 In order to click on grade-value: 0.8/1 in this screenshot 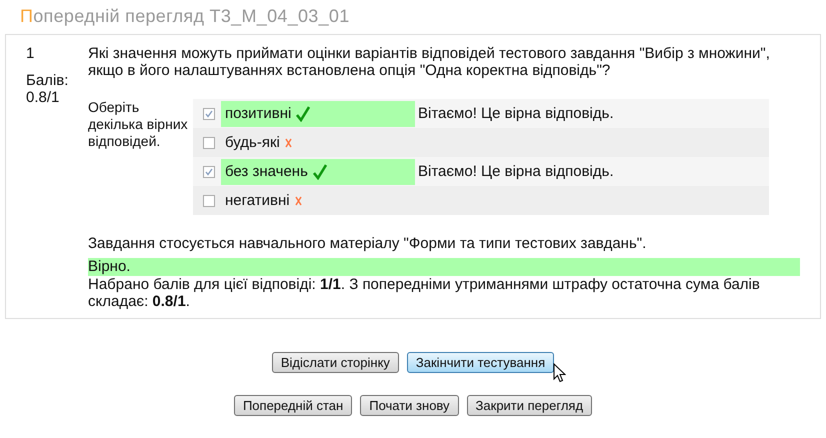, I will do `click(43, 97)`.